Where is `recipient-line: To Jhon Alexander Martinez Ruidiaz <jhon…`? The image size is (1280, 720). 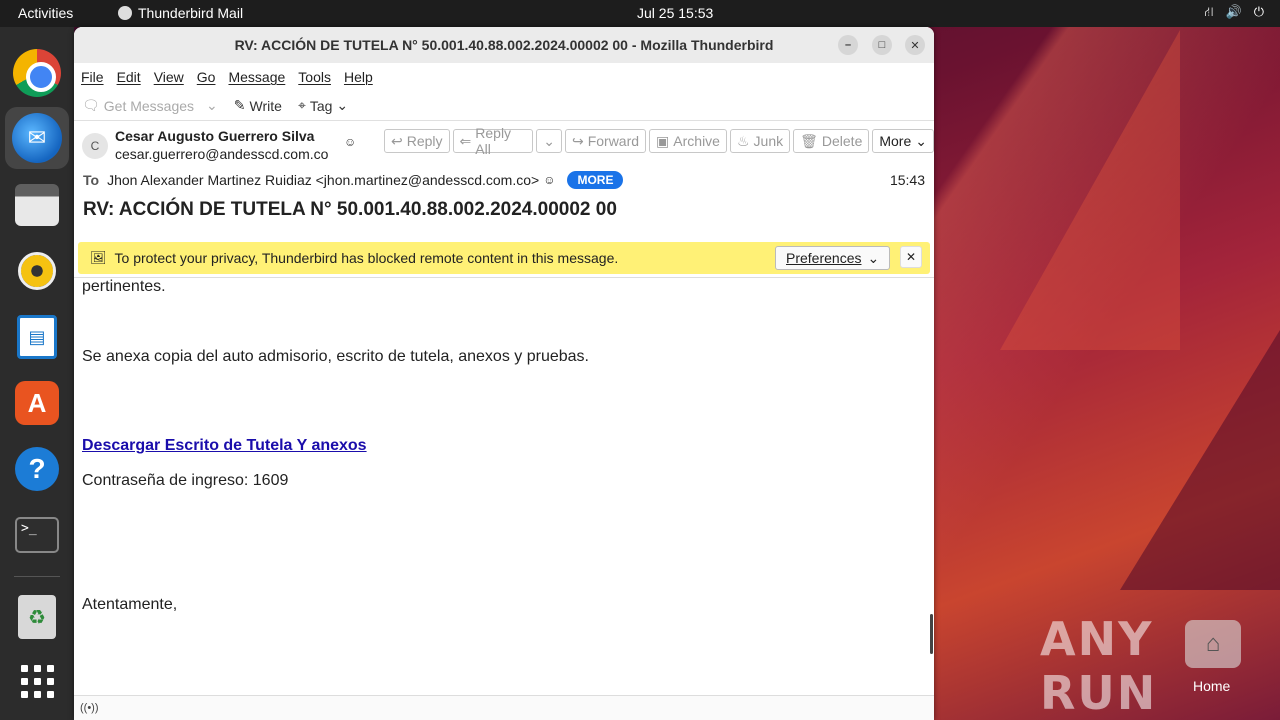
recipient-line: To Jhon Alexander Martinez Ruidiaz <jhon… is located at coordinates (353, 180).